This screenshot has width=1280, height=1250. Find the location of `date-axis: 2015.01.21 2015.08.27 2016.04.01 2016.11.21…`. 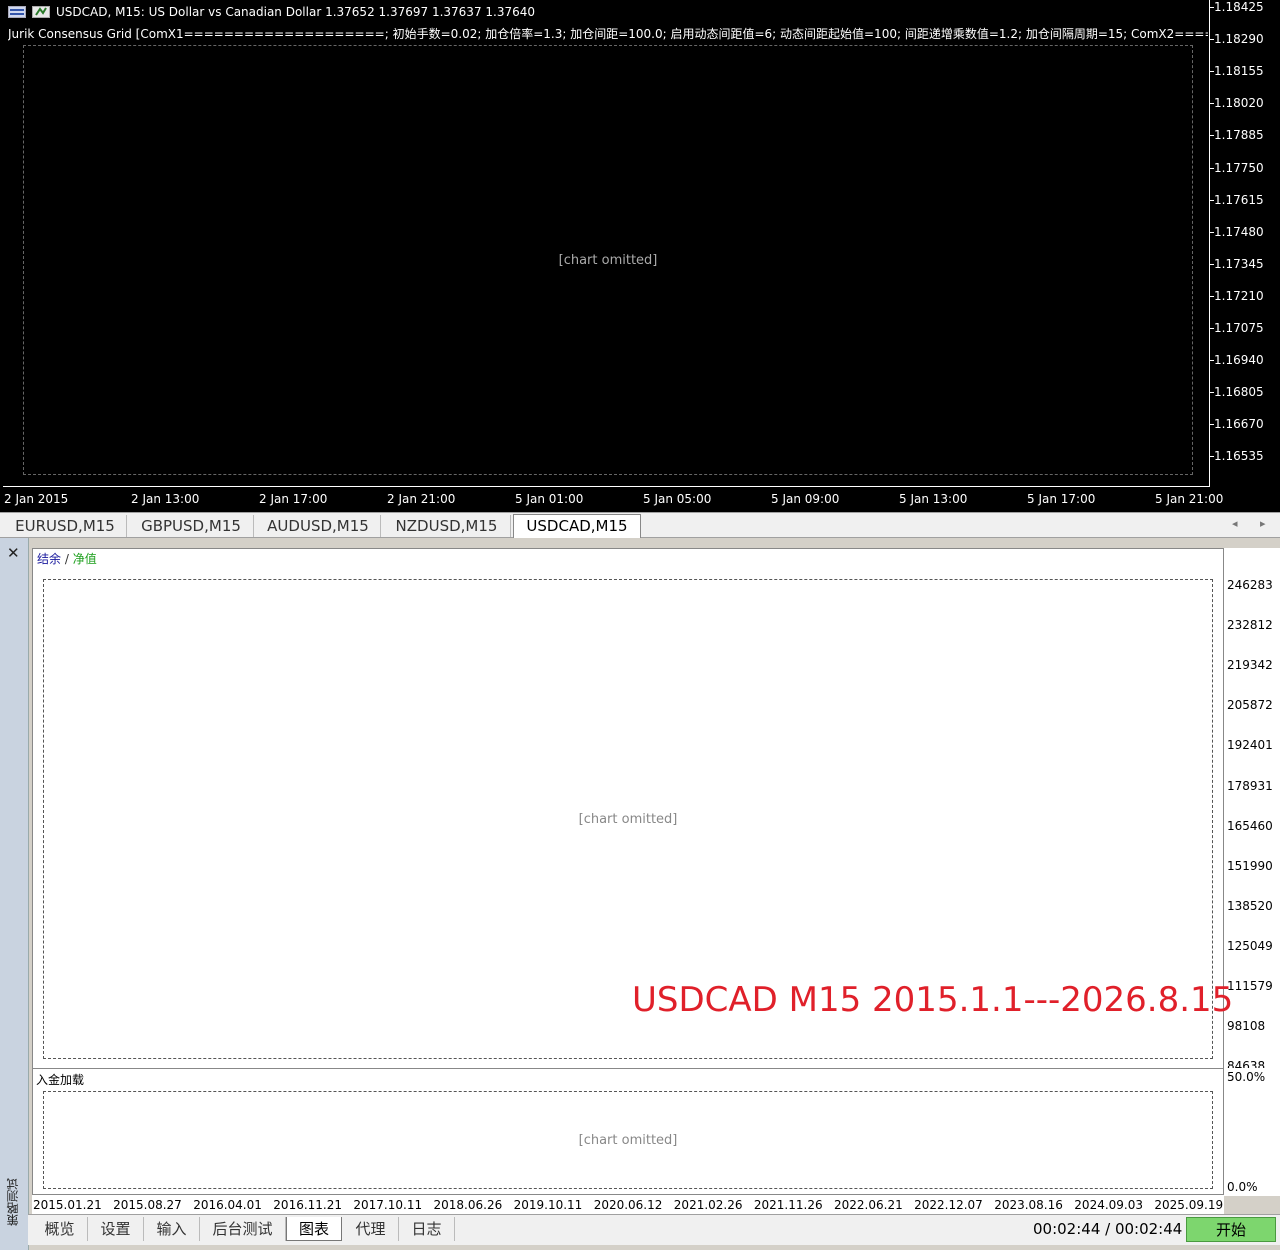

date-axis: 2015.01.21 2015.08.27 2016.04.01 2016.11.21… is located at coordinates (628, 1205).